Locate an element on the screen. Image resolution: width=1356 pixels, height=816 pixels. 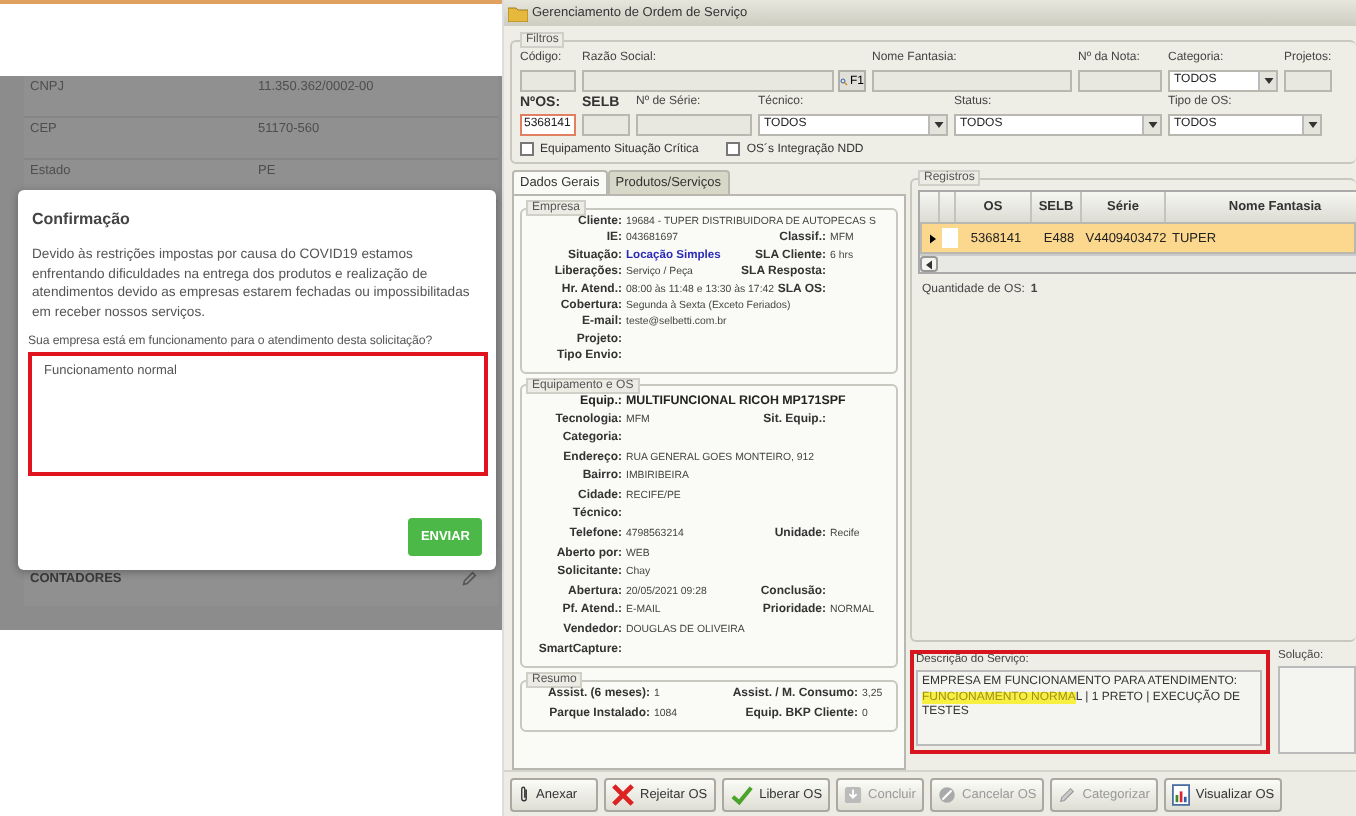
folder-icon is located at coordinates (518, 13).